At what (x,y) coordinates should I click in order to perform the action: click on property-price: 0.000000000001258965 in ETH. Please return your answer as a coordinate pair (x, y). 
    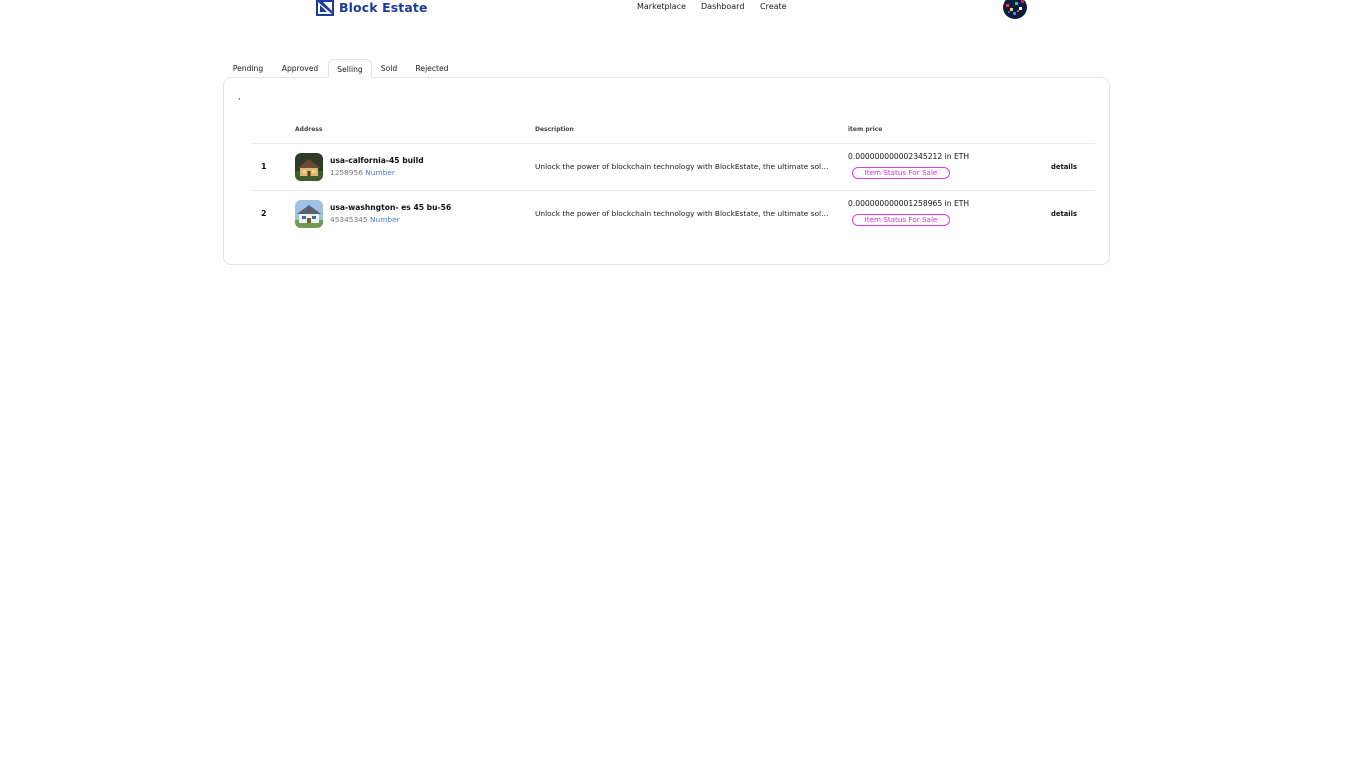
    Looking at the image, I should click on (909, 203).